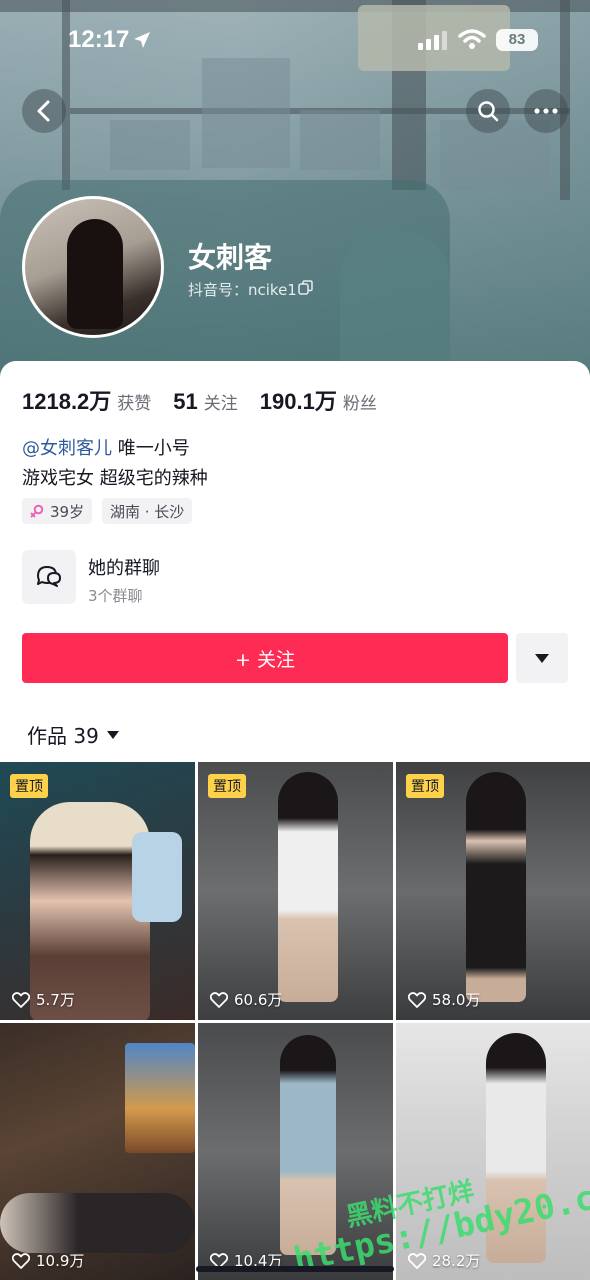  I want to click on more-button, so click(546, 111).